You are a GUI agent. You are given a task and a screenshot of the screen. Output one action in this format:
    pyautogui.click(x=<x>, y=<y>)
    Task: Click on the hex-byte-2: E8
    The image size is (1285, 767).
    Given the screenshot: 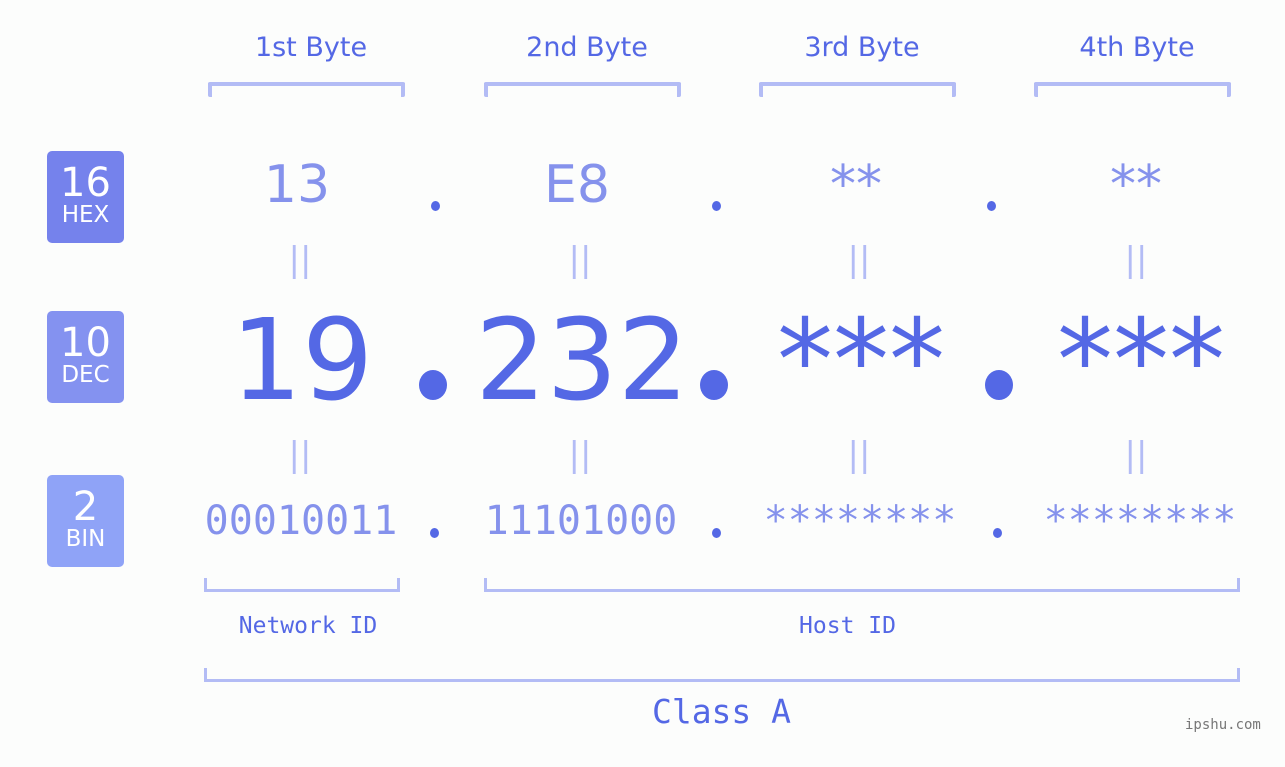 What is the action you would take?
    pyautogui.click(x=577, y=185)
    